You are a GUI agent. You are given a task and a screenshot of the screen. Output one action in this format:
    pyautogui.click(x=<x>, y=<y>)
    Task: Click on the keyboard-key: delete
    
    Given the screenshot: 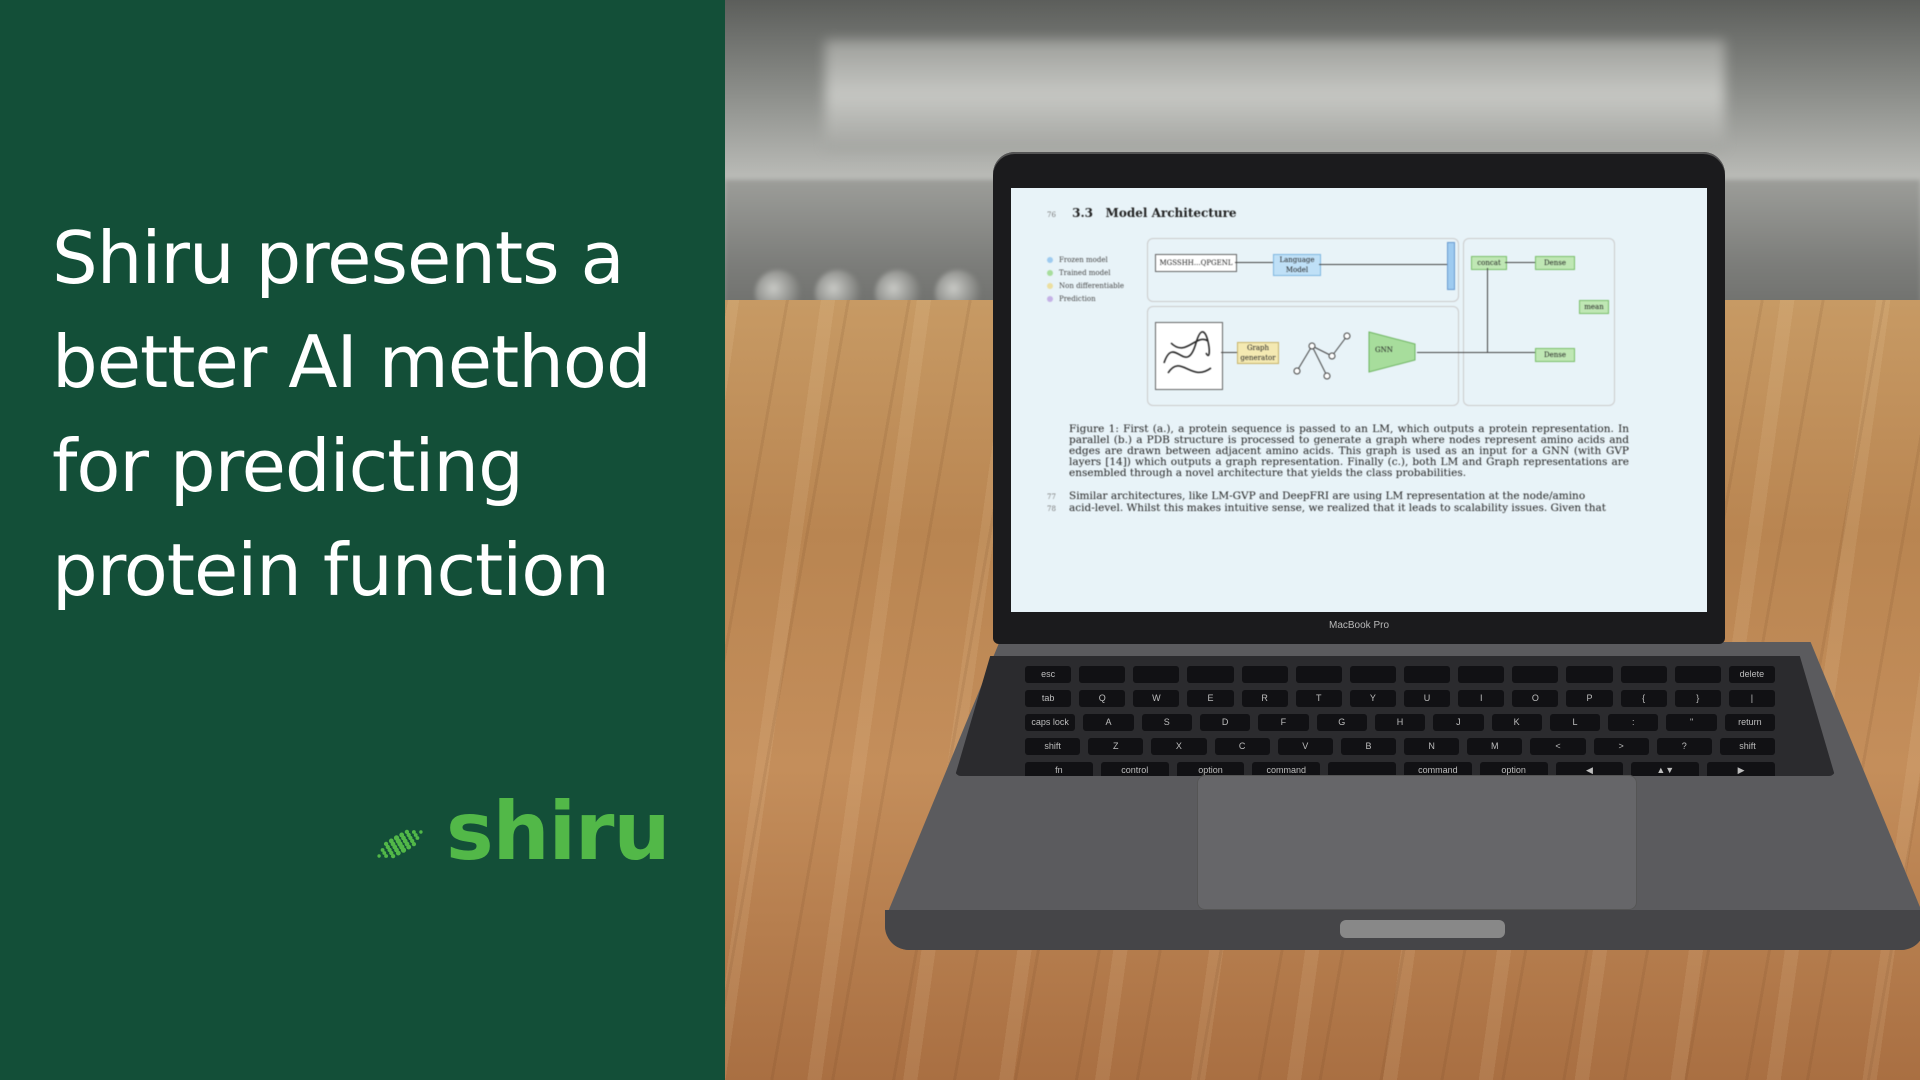 What is the action you would take?
    pyautogui.click(x=1751, y=674)
    